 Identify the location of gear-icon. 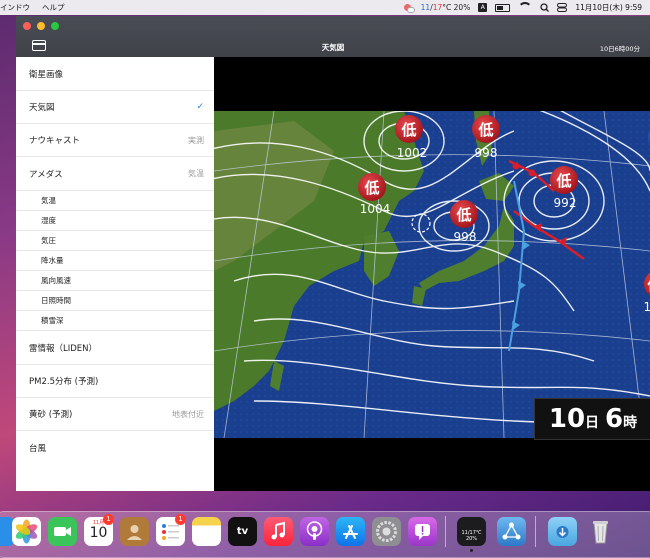
(386, 531).